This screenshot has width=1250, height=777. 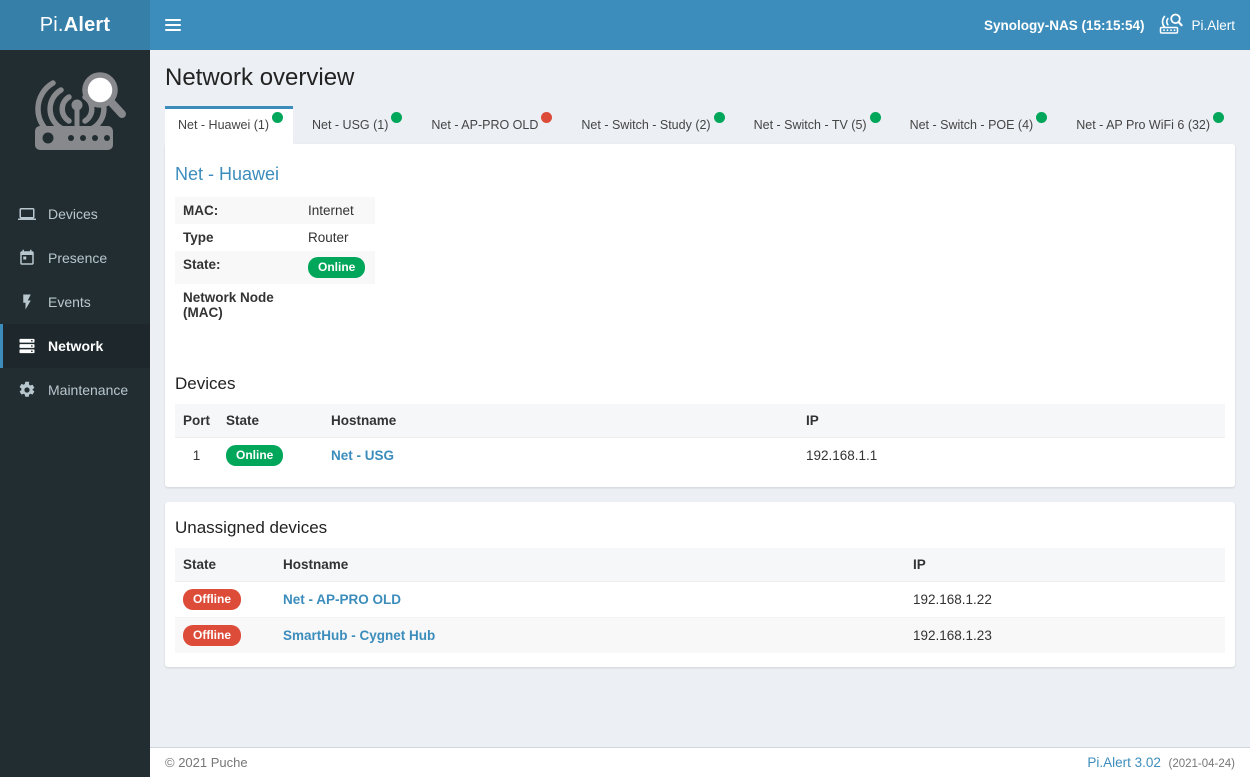 I want to click on bolt-icon, so click(x=27, y=302).